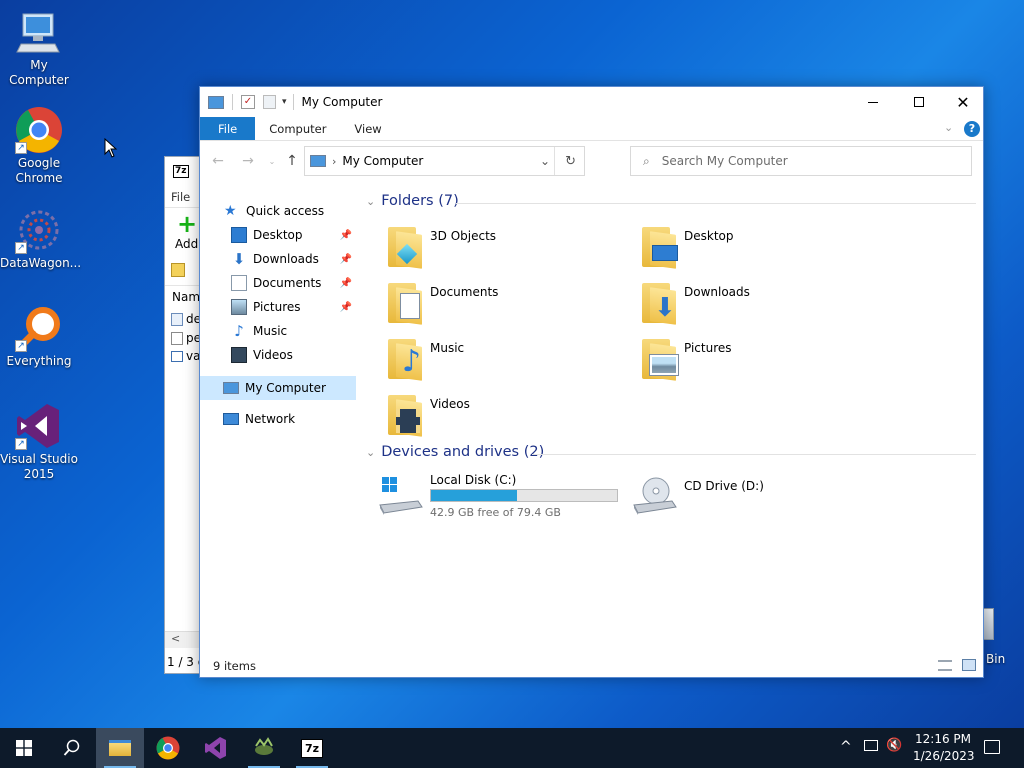  Describe the element at coordinates (646, 160) in the screenshot. I see `search-icon: ⌕` at that location.